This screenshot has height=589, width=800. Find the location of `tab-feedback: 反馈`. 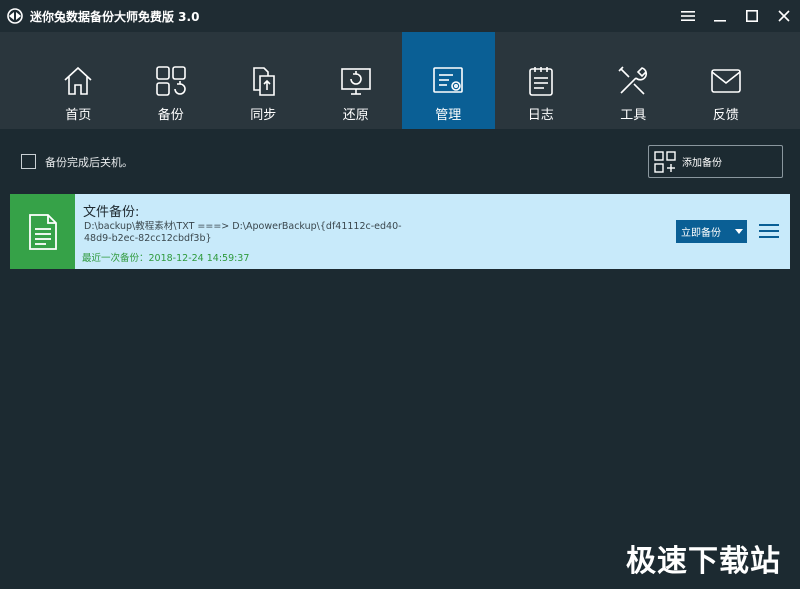

tab-feedback: 反馈 is located at coordinates (726, 80).